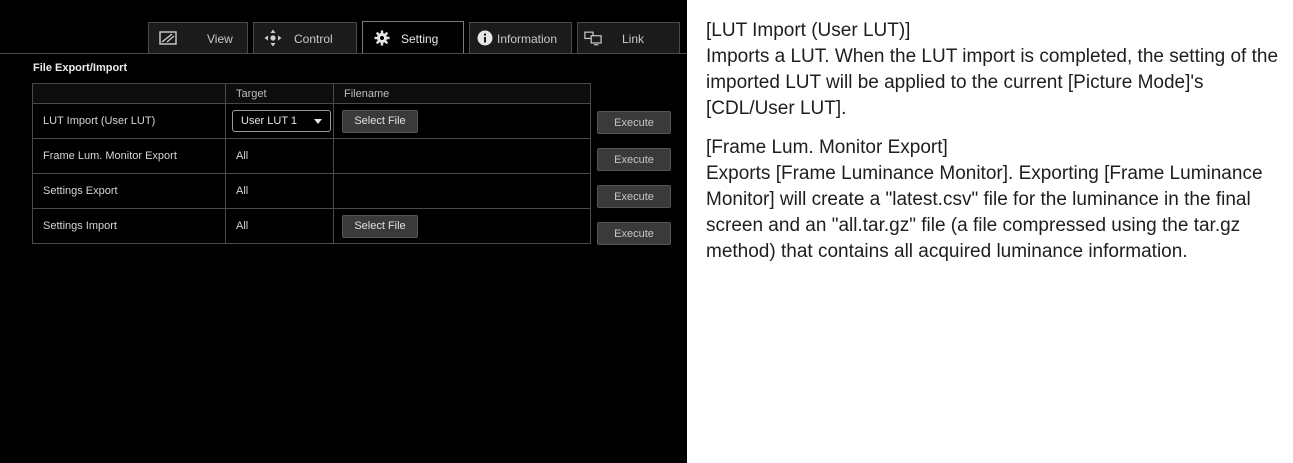 The image size is (1293, 463). What do you see at coordinates (420, 39) in the screenshot?
I see `tab-label: Setting` at bounding box center [420, 39].